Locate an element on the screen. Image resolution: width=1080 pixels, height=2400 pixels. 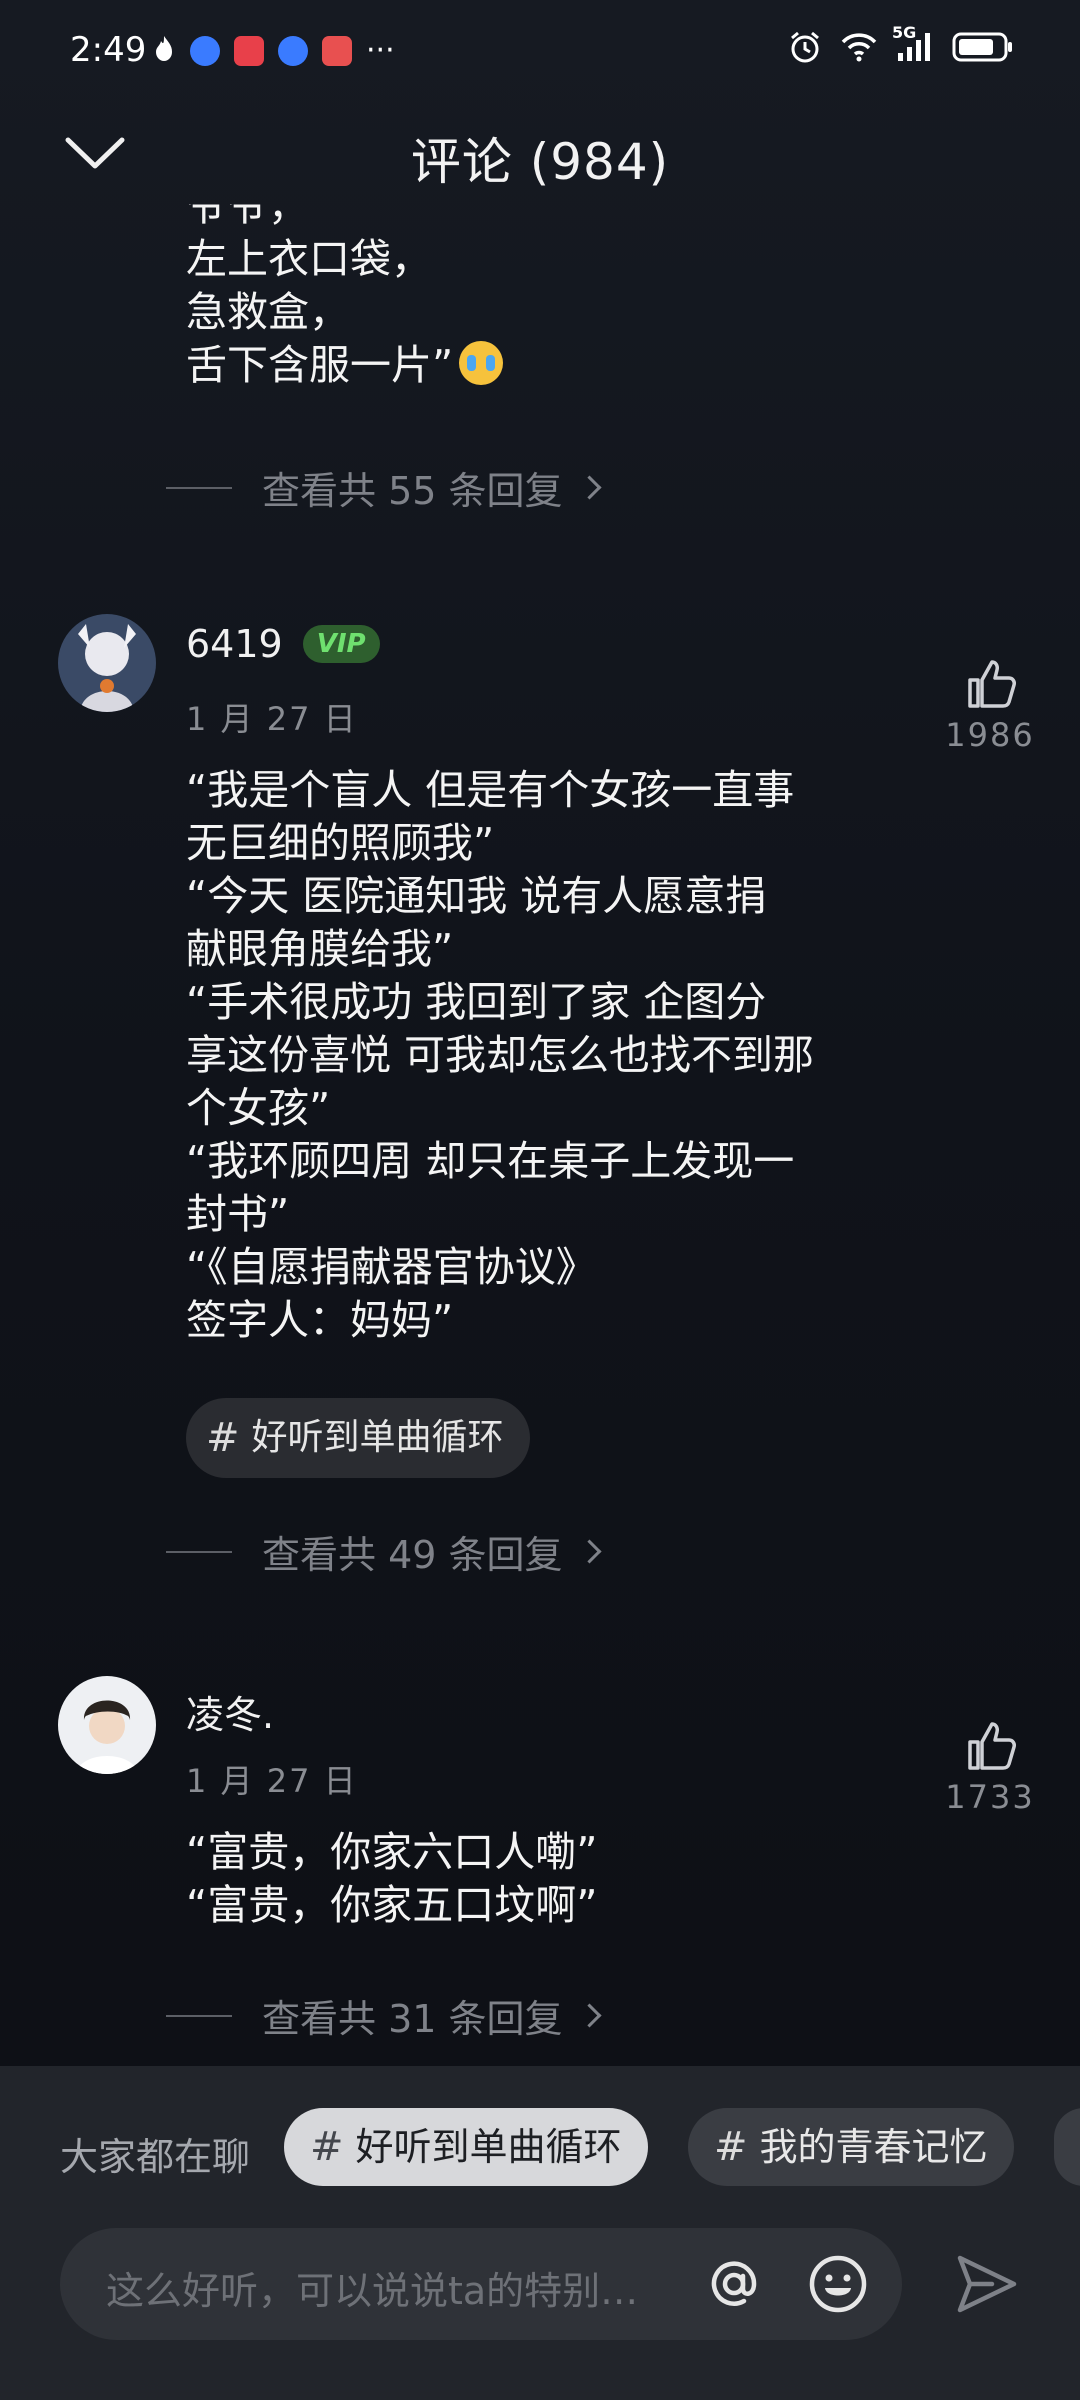
emoji-button is located at coordinates (838, 2284).